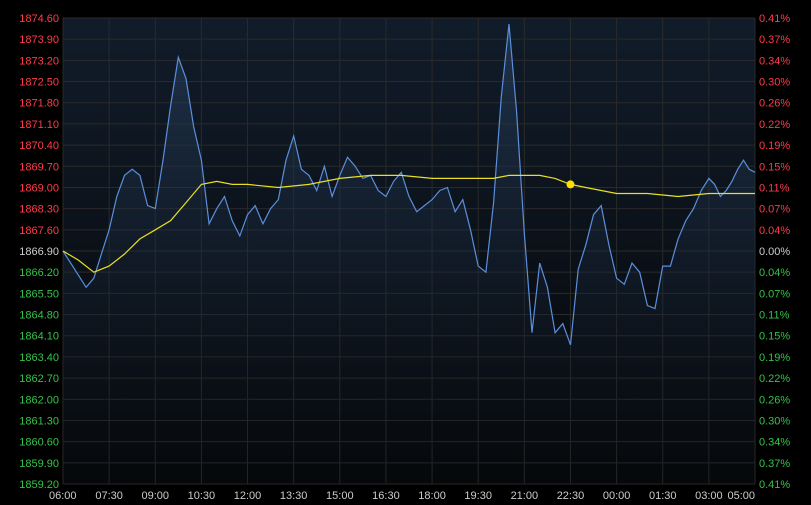 The width and height of the screenshot is (811, 505). Describe the element at coordinates (386, 496) in the screenshot. I see `x-tick-label: 16:30` at that location.